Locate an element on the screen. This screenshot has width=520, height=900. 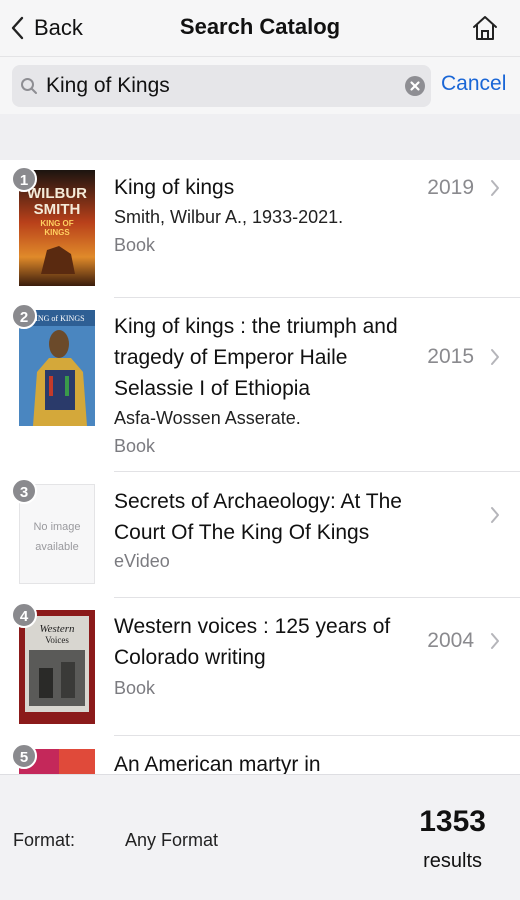
svg-text: SMITH is located at coordinates (57, 209).